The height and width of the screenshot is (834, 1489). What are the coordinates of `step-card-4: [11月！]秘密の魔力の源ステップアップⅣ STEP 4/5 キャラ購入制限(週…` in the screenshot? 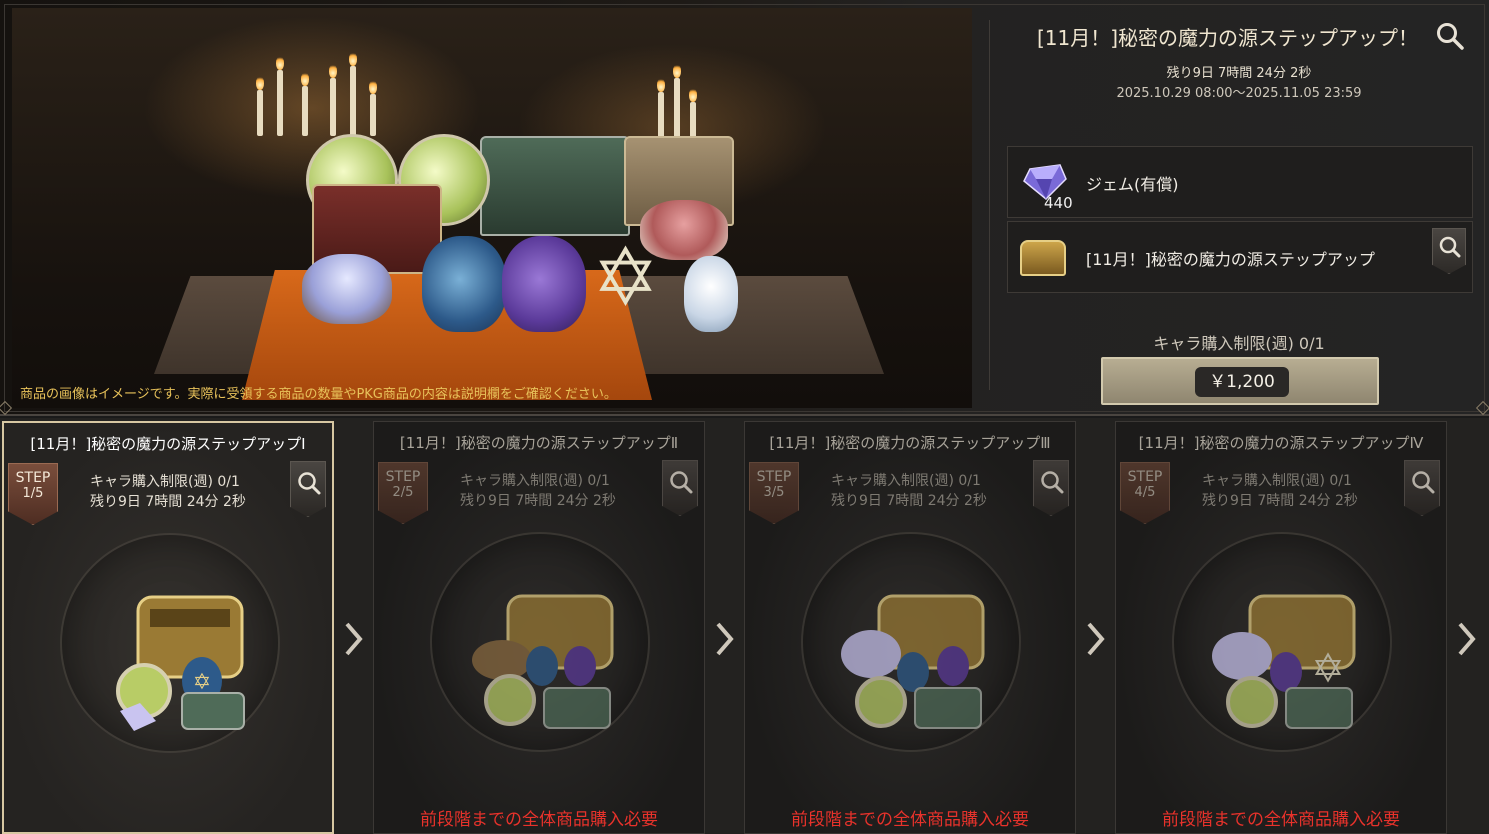 It's located at (1281, 627).